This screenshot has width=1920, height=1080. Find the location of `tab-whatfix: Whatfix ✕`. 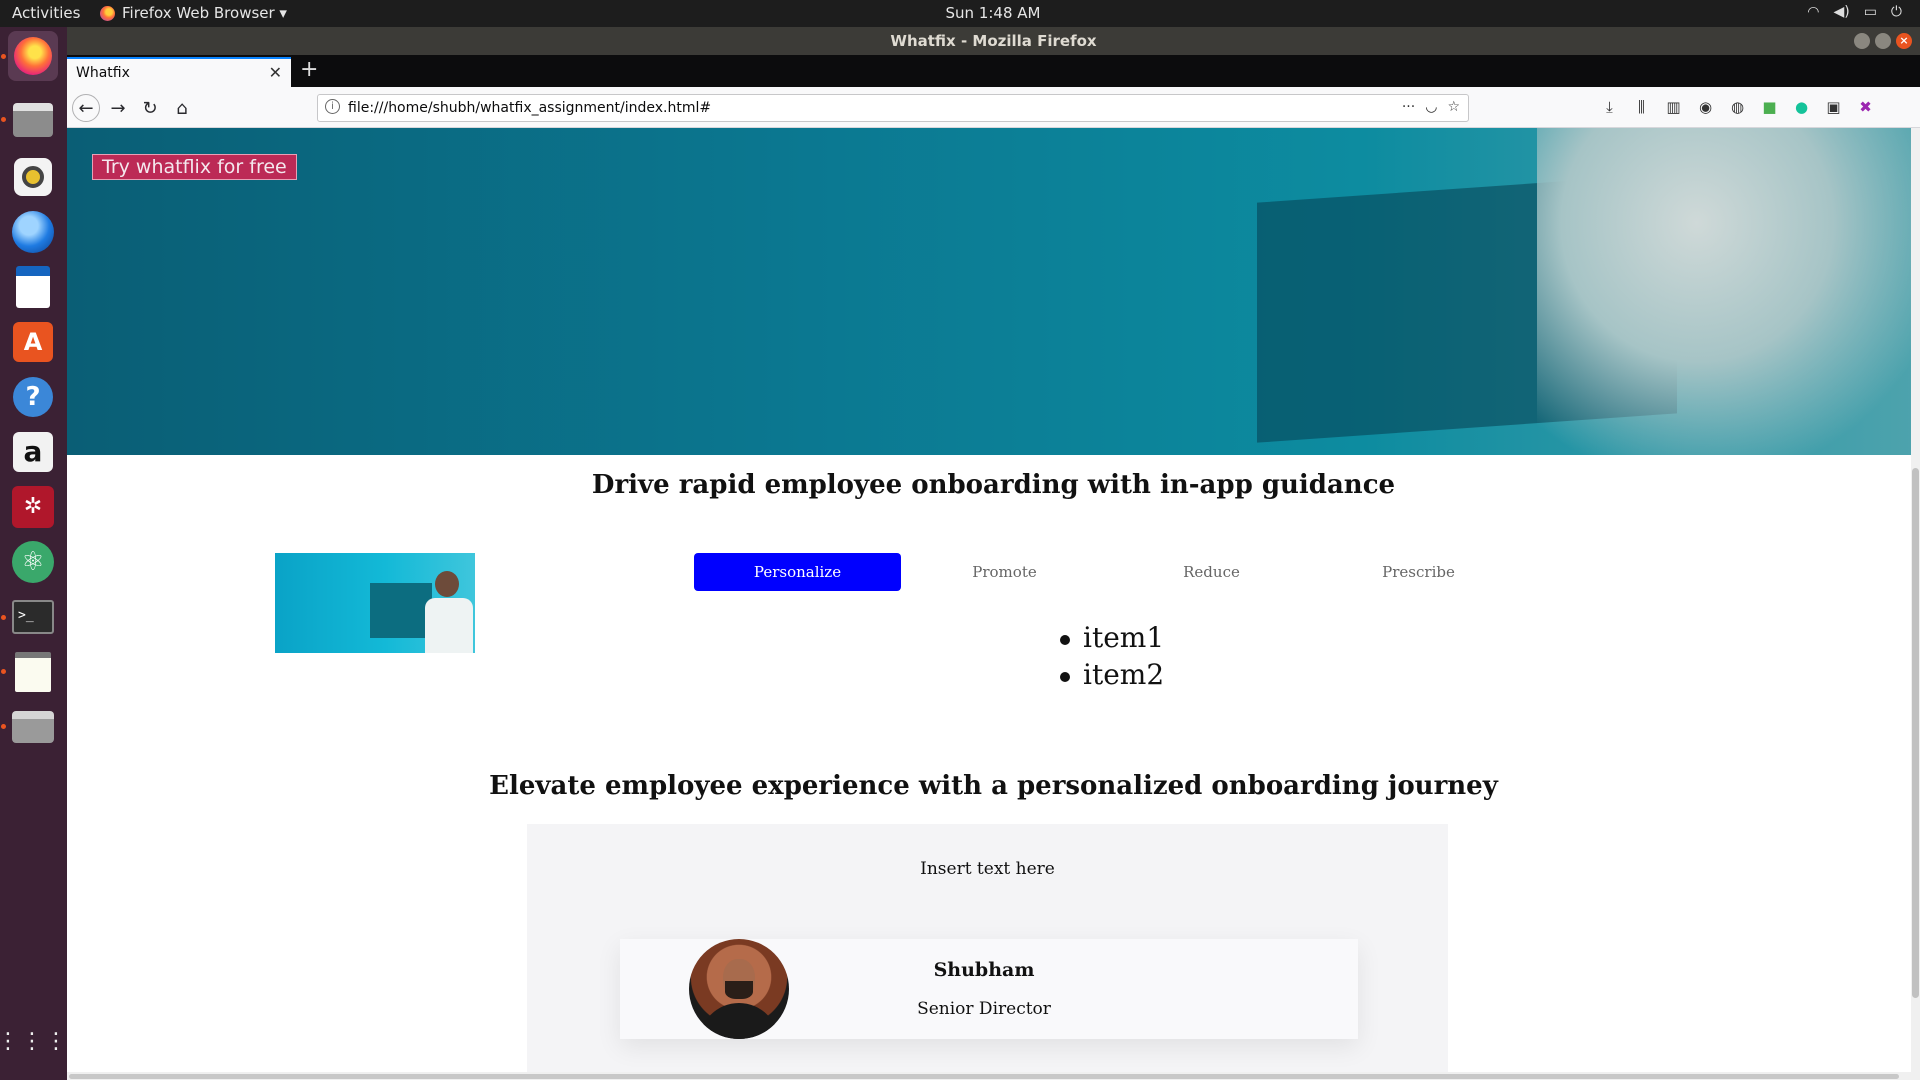

tab-whatfix: Whatfix ✕ is located at coordinates (179, 72).